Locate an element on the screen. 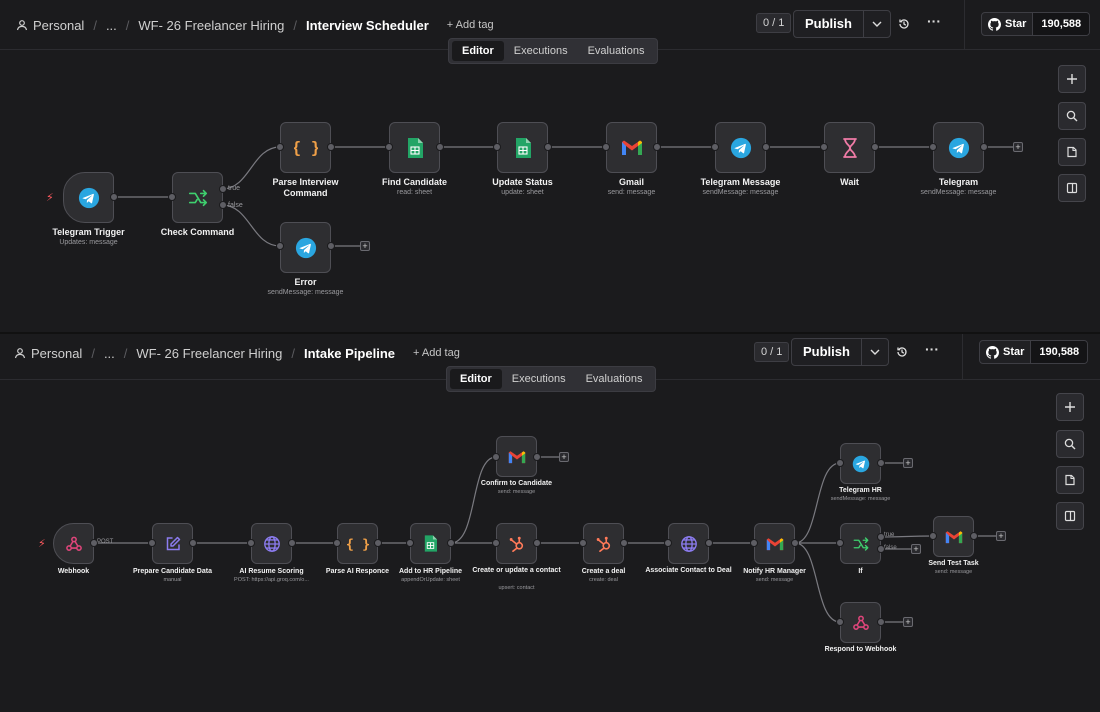 This screenshot has width=1100, height=712. node-if is located at coordinates (860, 543).